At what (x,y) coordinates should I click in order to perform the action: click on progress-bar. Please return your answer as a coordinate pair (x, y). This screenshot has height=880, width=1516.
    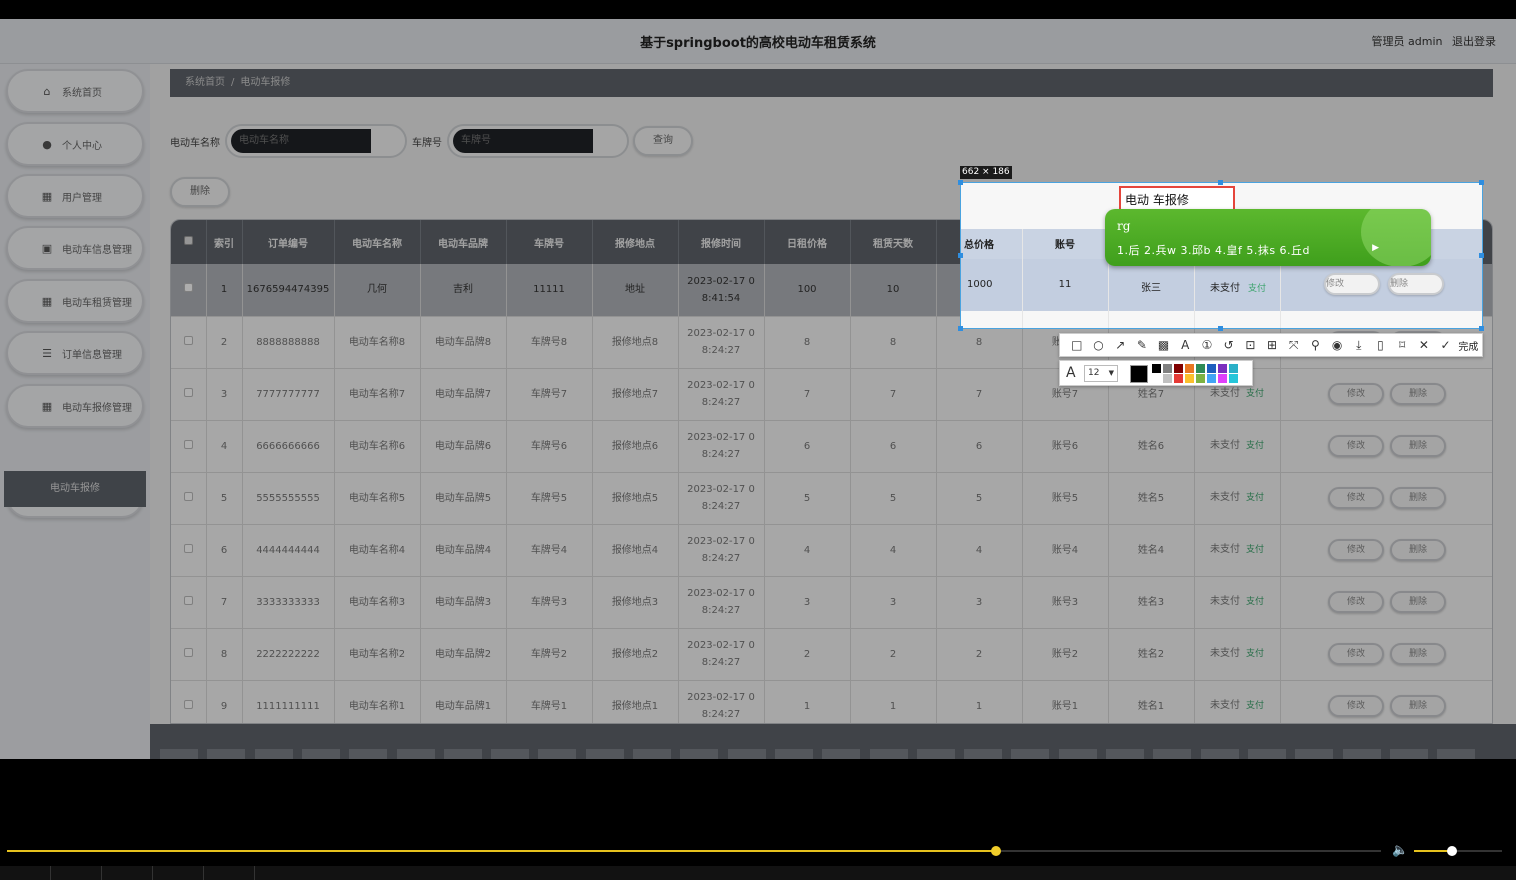
    Looking at the image, I should click on (694, 851).